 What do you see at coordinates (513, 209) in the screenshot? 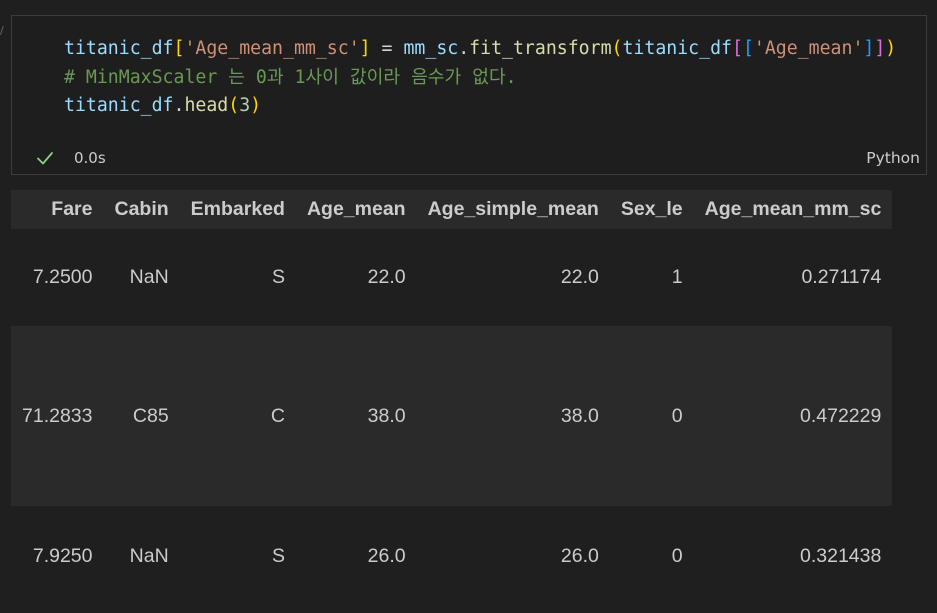
I see `column-header-age-simple-mean: Age_simple_mean` at bounding box center [513, 209].